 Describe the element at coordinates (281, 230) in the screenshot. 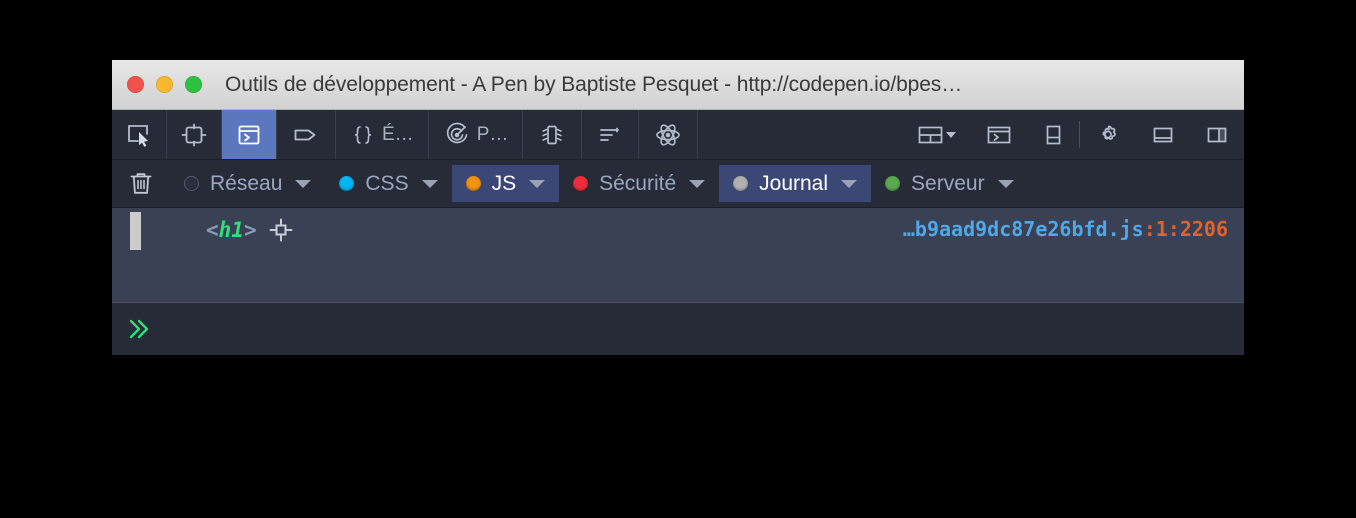

I see `inspect-node-icon` at that location.